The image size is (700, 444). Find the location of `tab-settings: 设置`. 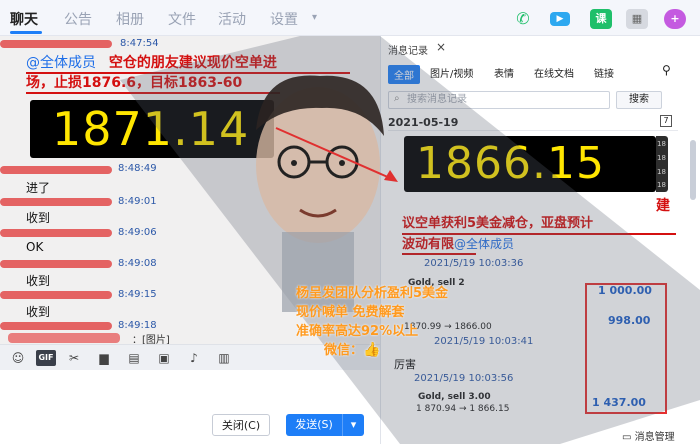

tab-settings: 设置 is located at coordinates (284, 19).